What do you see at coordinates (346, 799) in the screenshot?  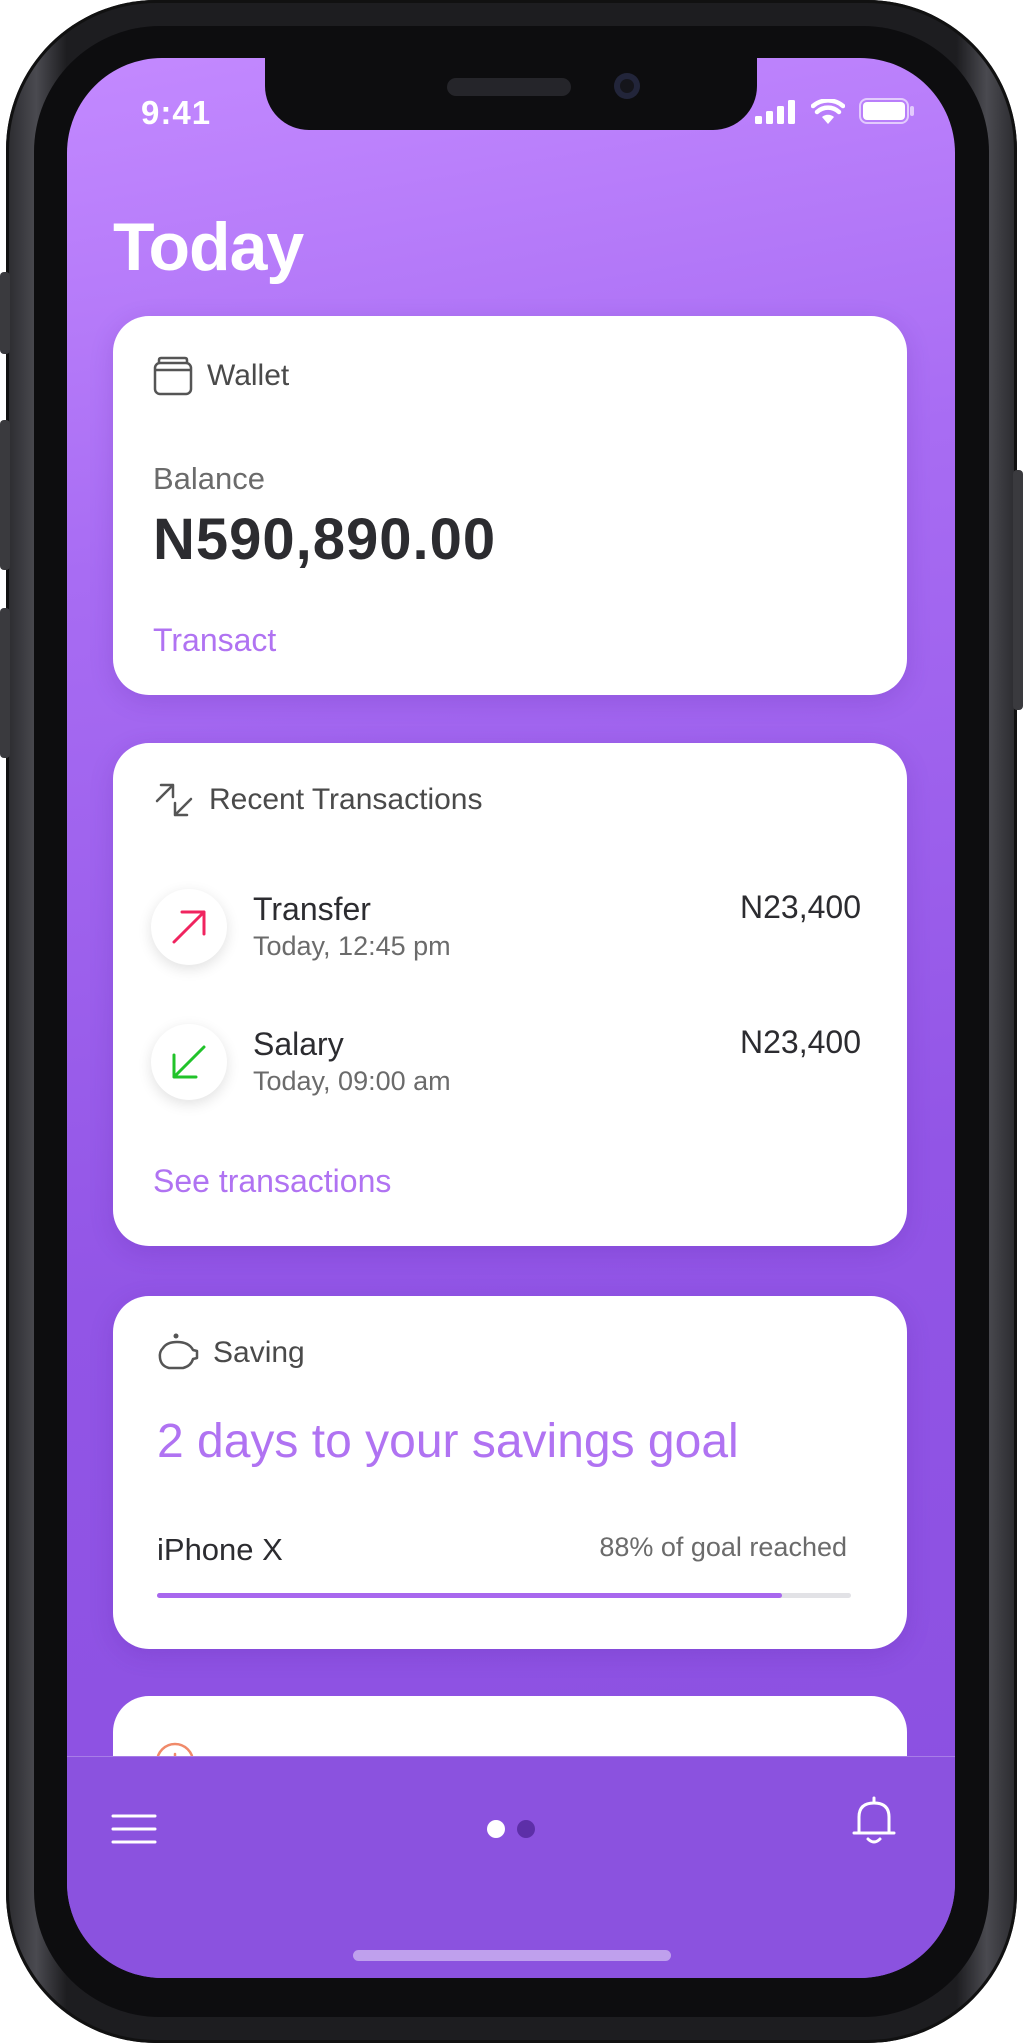 I see `recent-transactions-label: Recent Transactions` at bounding box center [346, 799].